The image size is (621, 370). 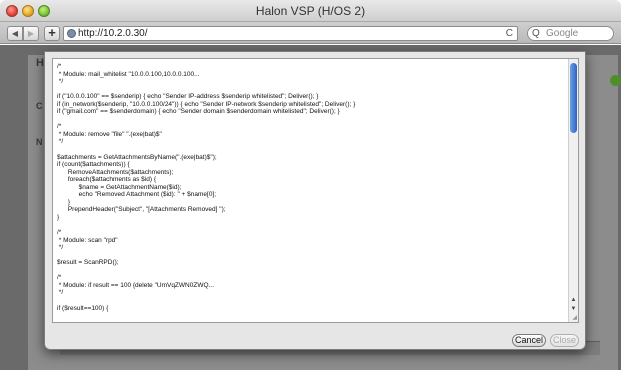 I want to click on page-label-fragment: C, so click(x=39, y=106).